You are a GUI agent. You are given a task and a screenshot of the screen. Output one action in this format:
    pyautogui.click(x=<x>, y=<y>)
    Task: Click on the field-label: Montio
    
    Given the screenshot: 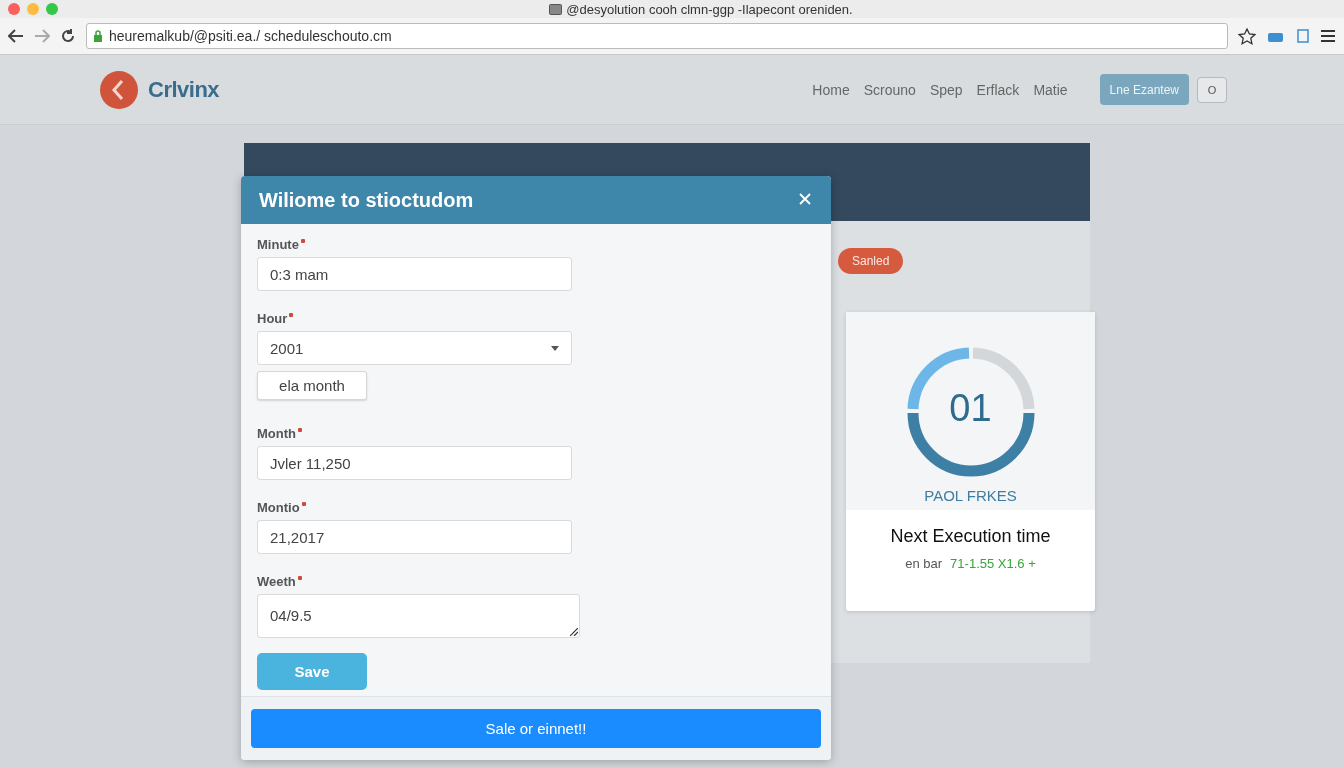 What is the action you would take?
    pyautogui.click(x=278, y=507)
    